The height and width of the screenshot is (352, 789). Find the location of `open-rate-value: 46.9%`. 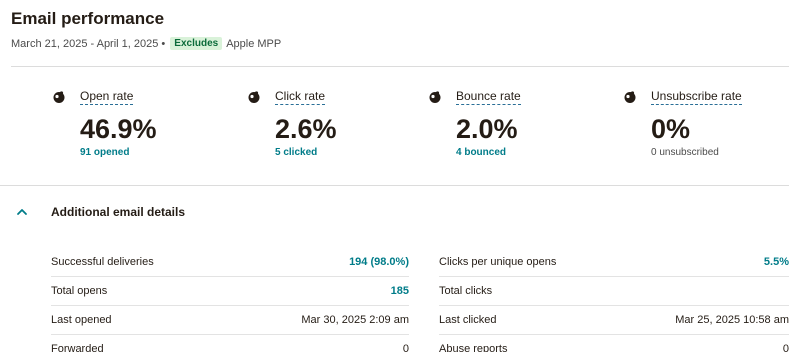

open-rate-value: 46.9% is located at coordinates (118, 129).